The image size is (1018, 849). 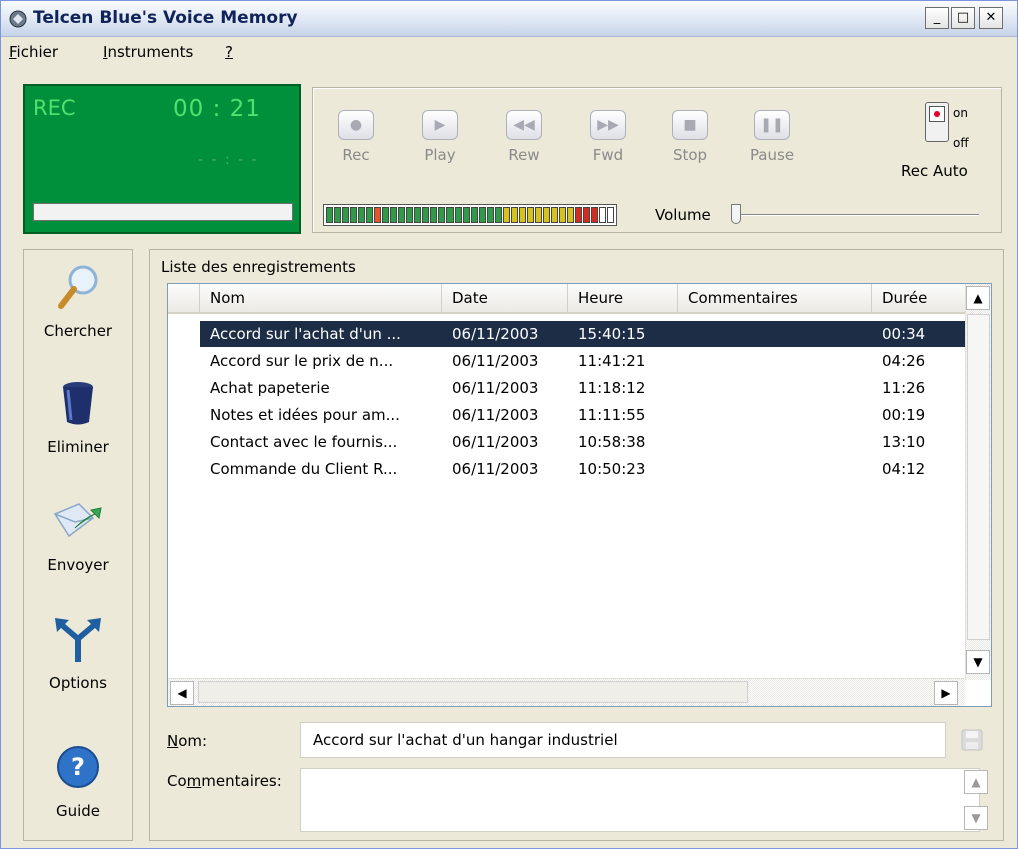 What do you see at coordinates (228, 160) in the screenshot?
I see `rec-secondary-timer: - -` at bounding box center [228, 160].